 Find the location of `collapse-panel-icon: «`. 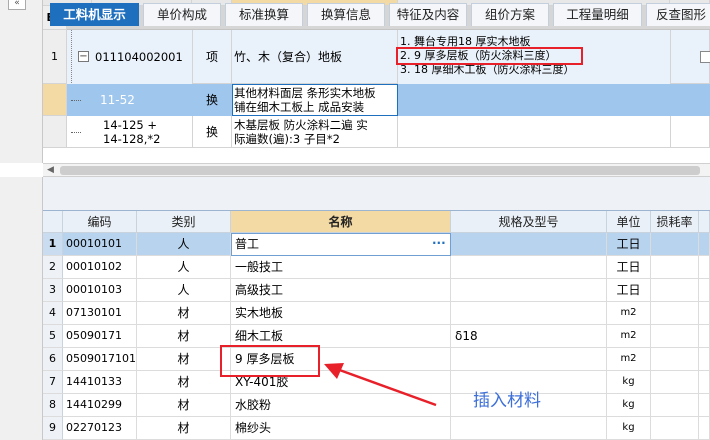

collapse-panel-icon: « is located at coordinates (17, 5).